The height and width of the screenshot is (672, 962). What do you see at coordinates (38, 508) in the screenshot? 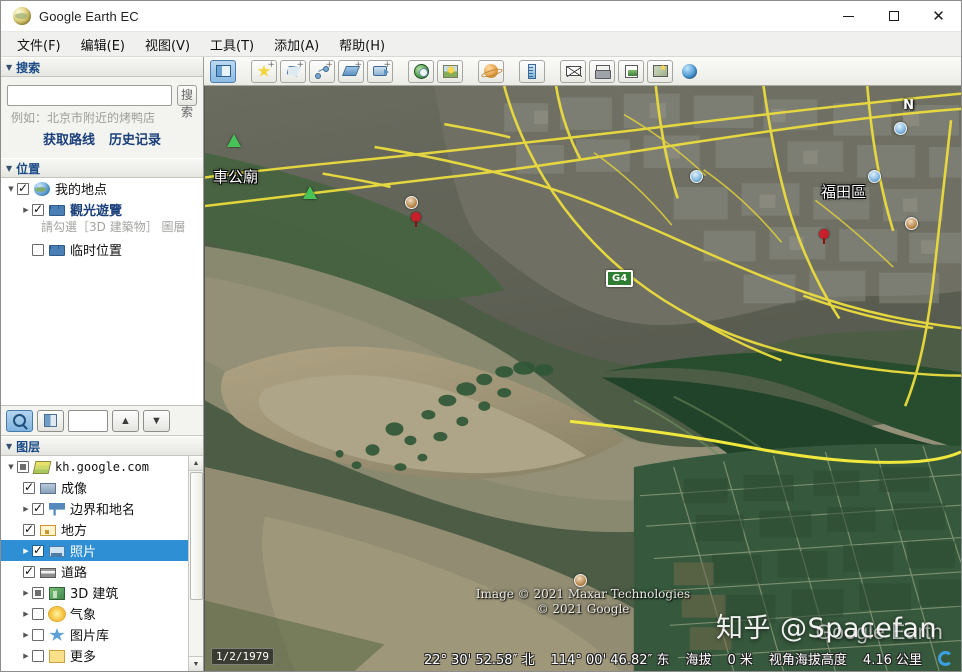
I see `layer-checkbox-borders` at bounding box center [38, 508].